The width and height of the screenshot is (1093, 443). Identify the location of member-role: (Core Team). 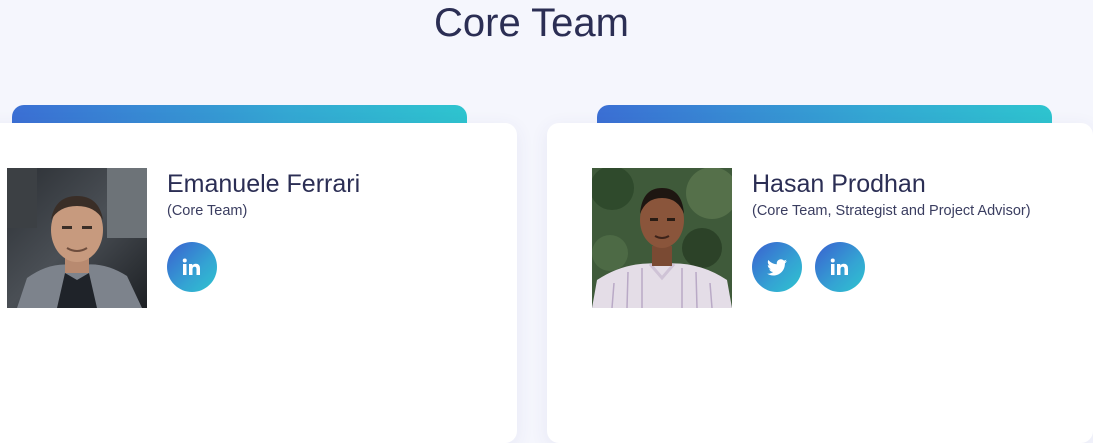
(207, 211).